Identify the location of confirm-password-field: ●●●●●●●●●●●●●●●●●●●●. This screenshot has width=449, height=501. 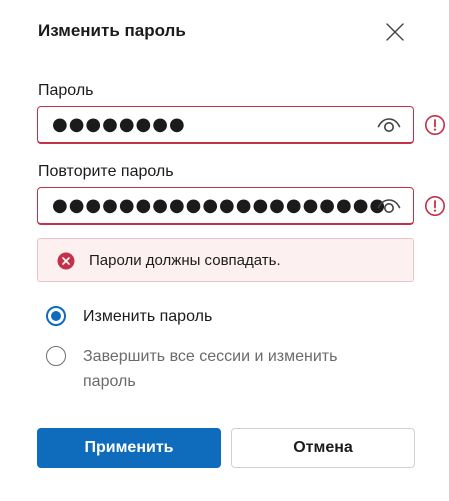
(225, 206).